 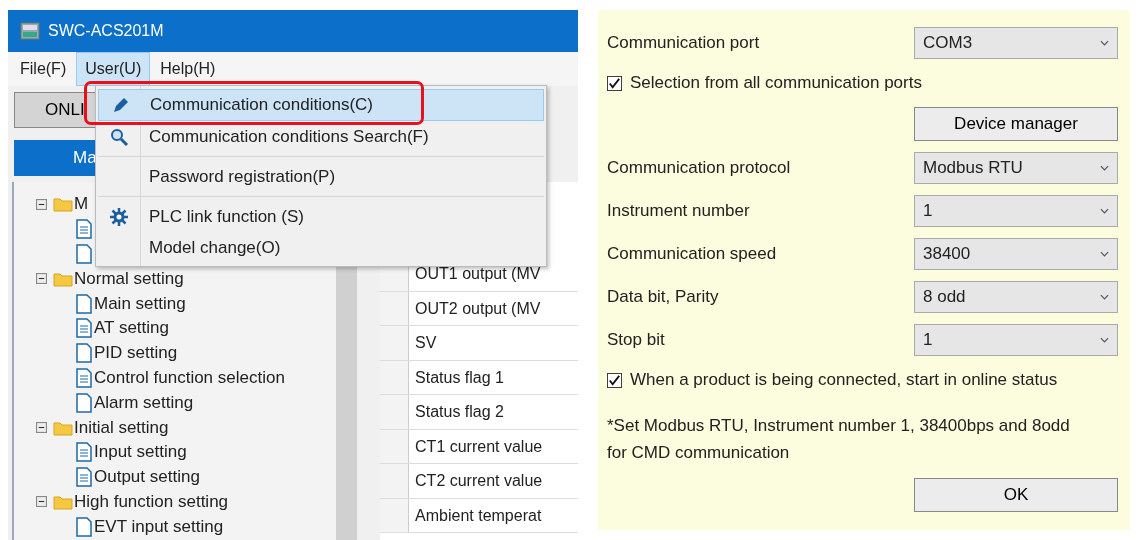 I want to click on field-label: Communication port, so click(x=683, y=42).